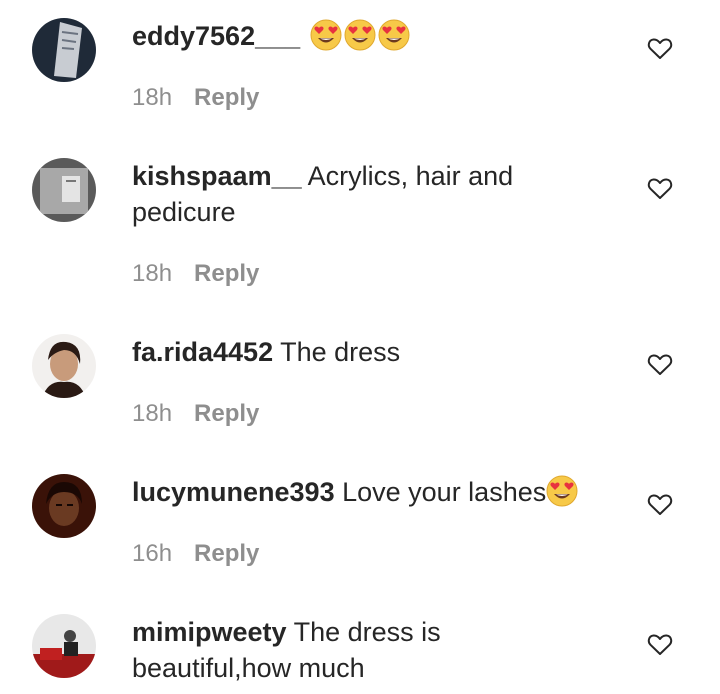 The width and height of the screenshot is (720, 694). I want to click on comment-text: lucymunene393 Love your lashes, so click(367, 495).